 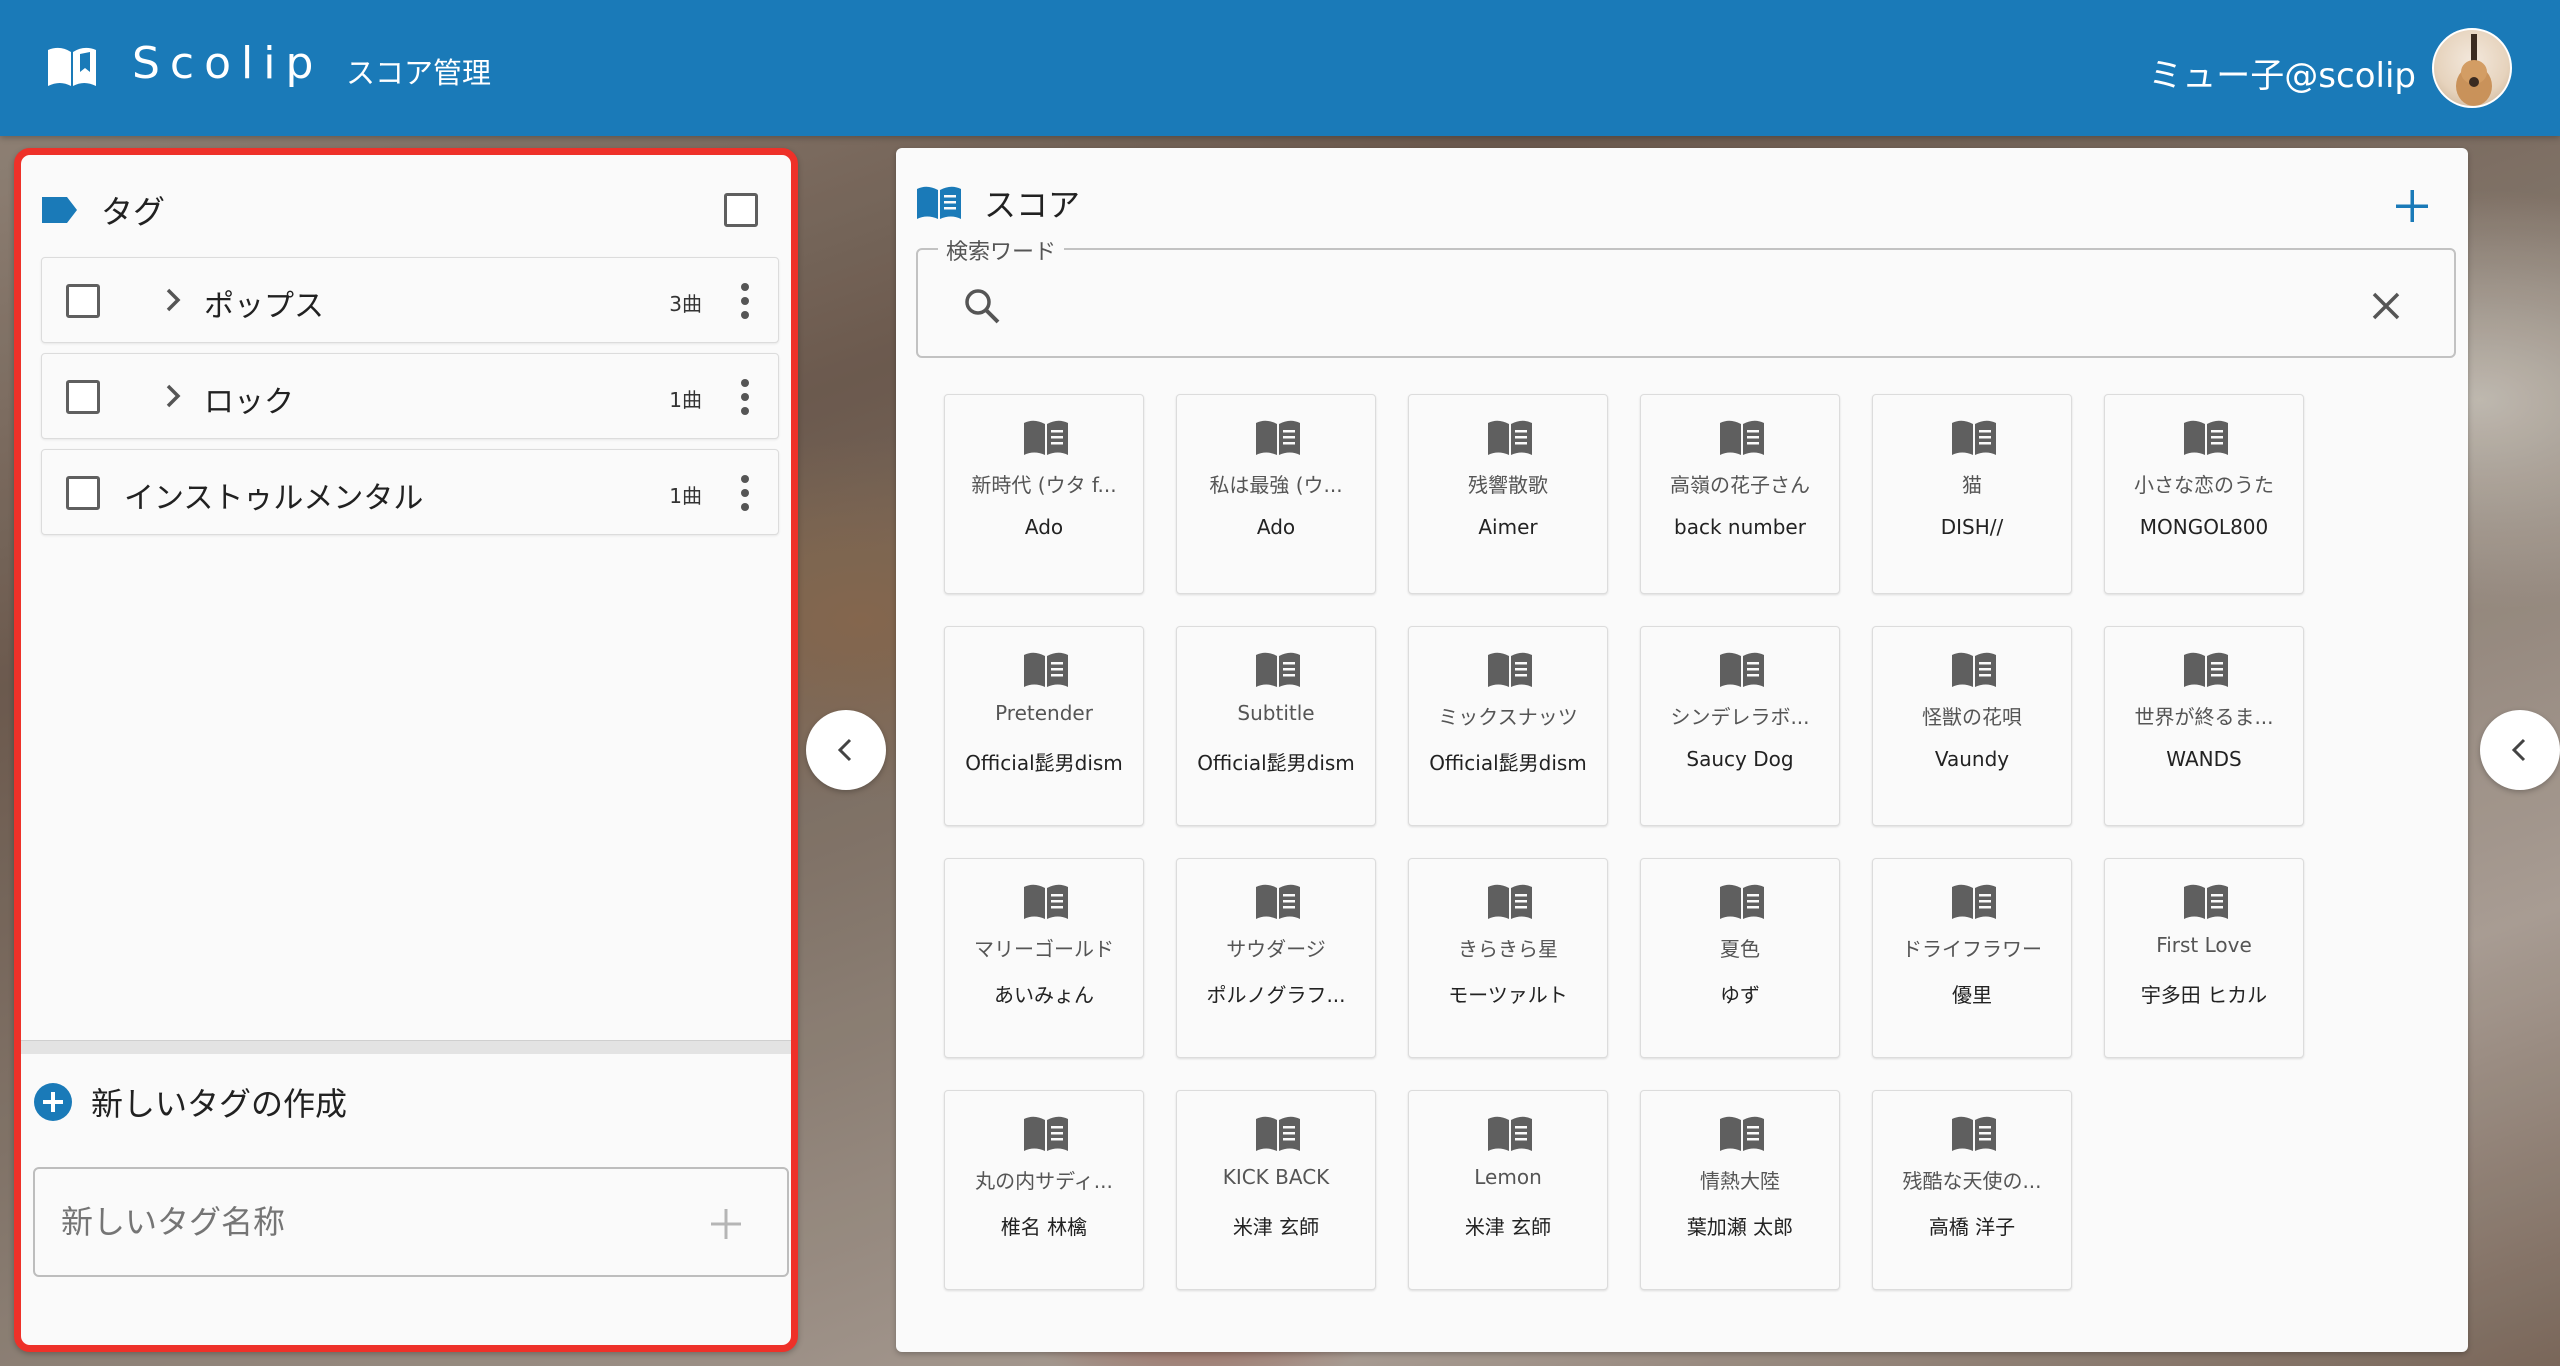 I want to click on collapse-tag-panel-button, so click(x=846, y=750).